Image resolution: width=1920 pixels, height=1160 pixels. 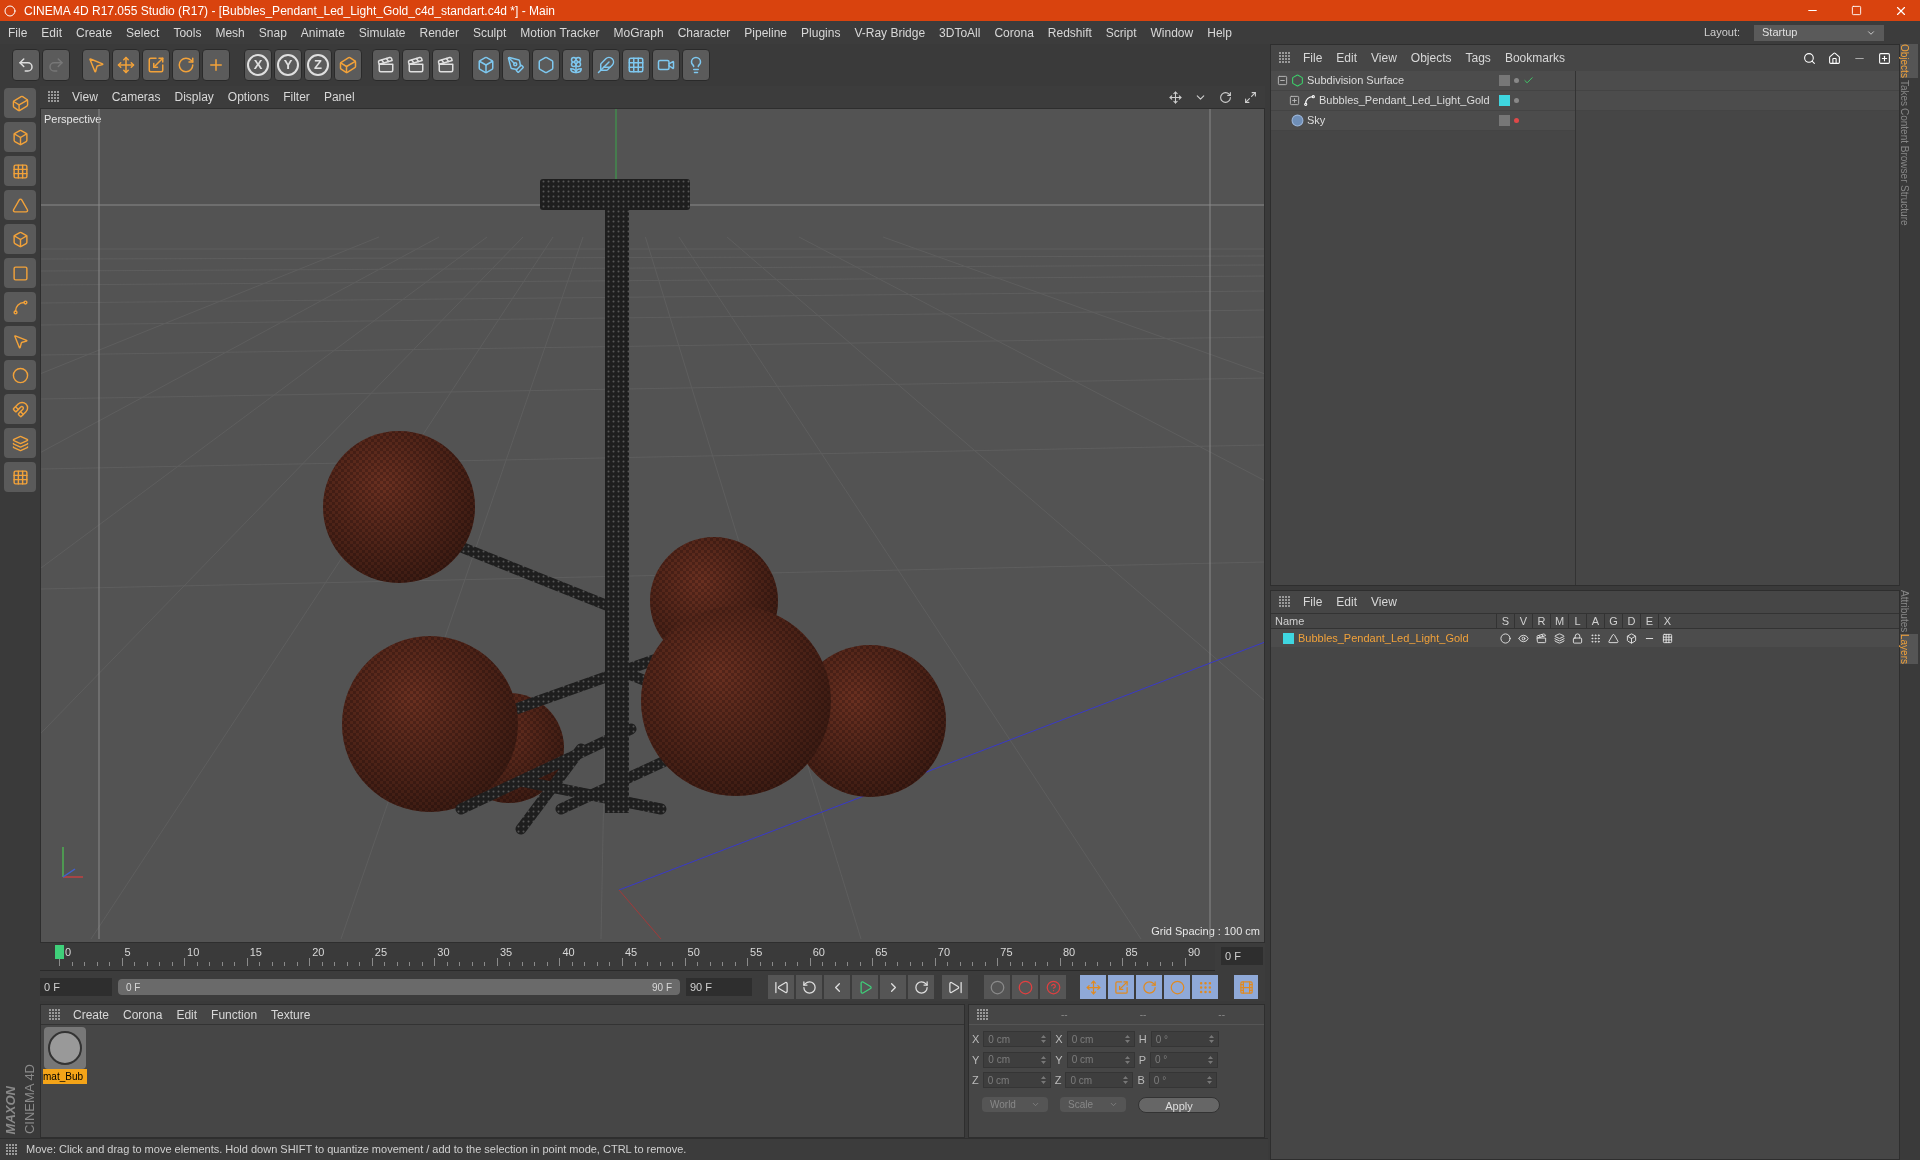 What do you see at coordinates (1909, 61) in the screenshot?
I see `side-tab: Objects` at bounding box center [1909, 61].